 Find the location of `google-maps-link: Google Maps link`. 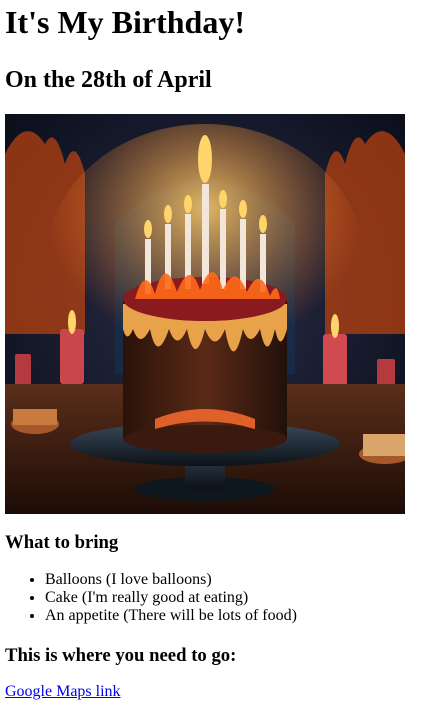

google-maps-link: Google Maps link is located at coordinates (63, 692).